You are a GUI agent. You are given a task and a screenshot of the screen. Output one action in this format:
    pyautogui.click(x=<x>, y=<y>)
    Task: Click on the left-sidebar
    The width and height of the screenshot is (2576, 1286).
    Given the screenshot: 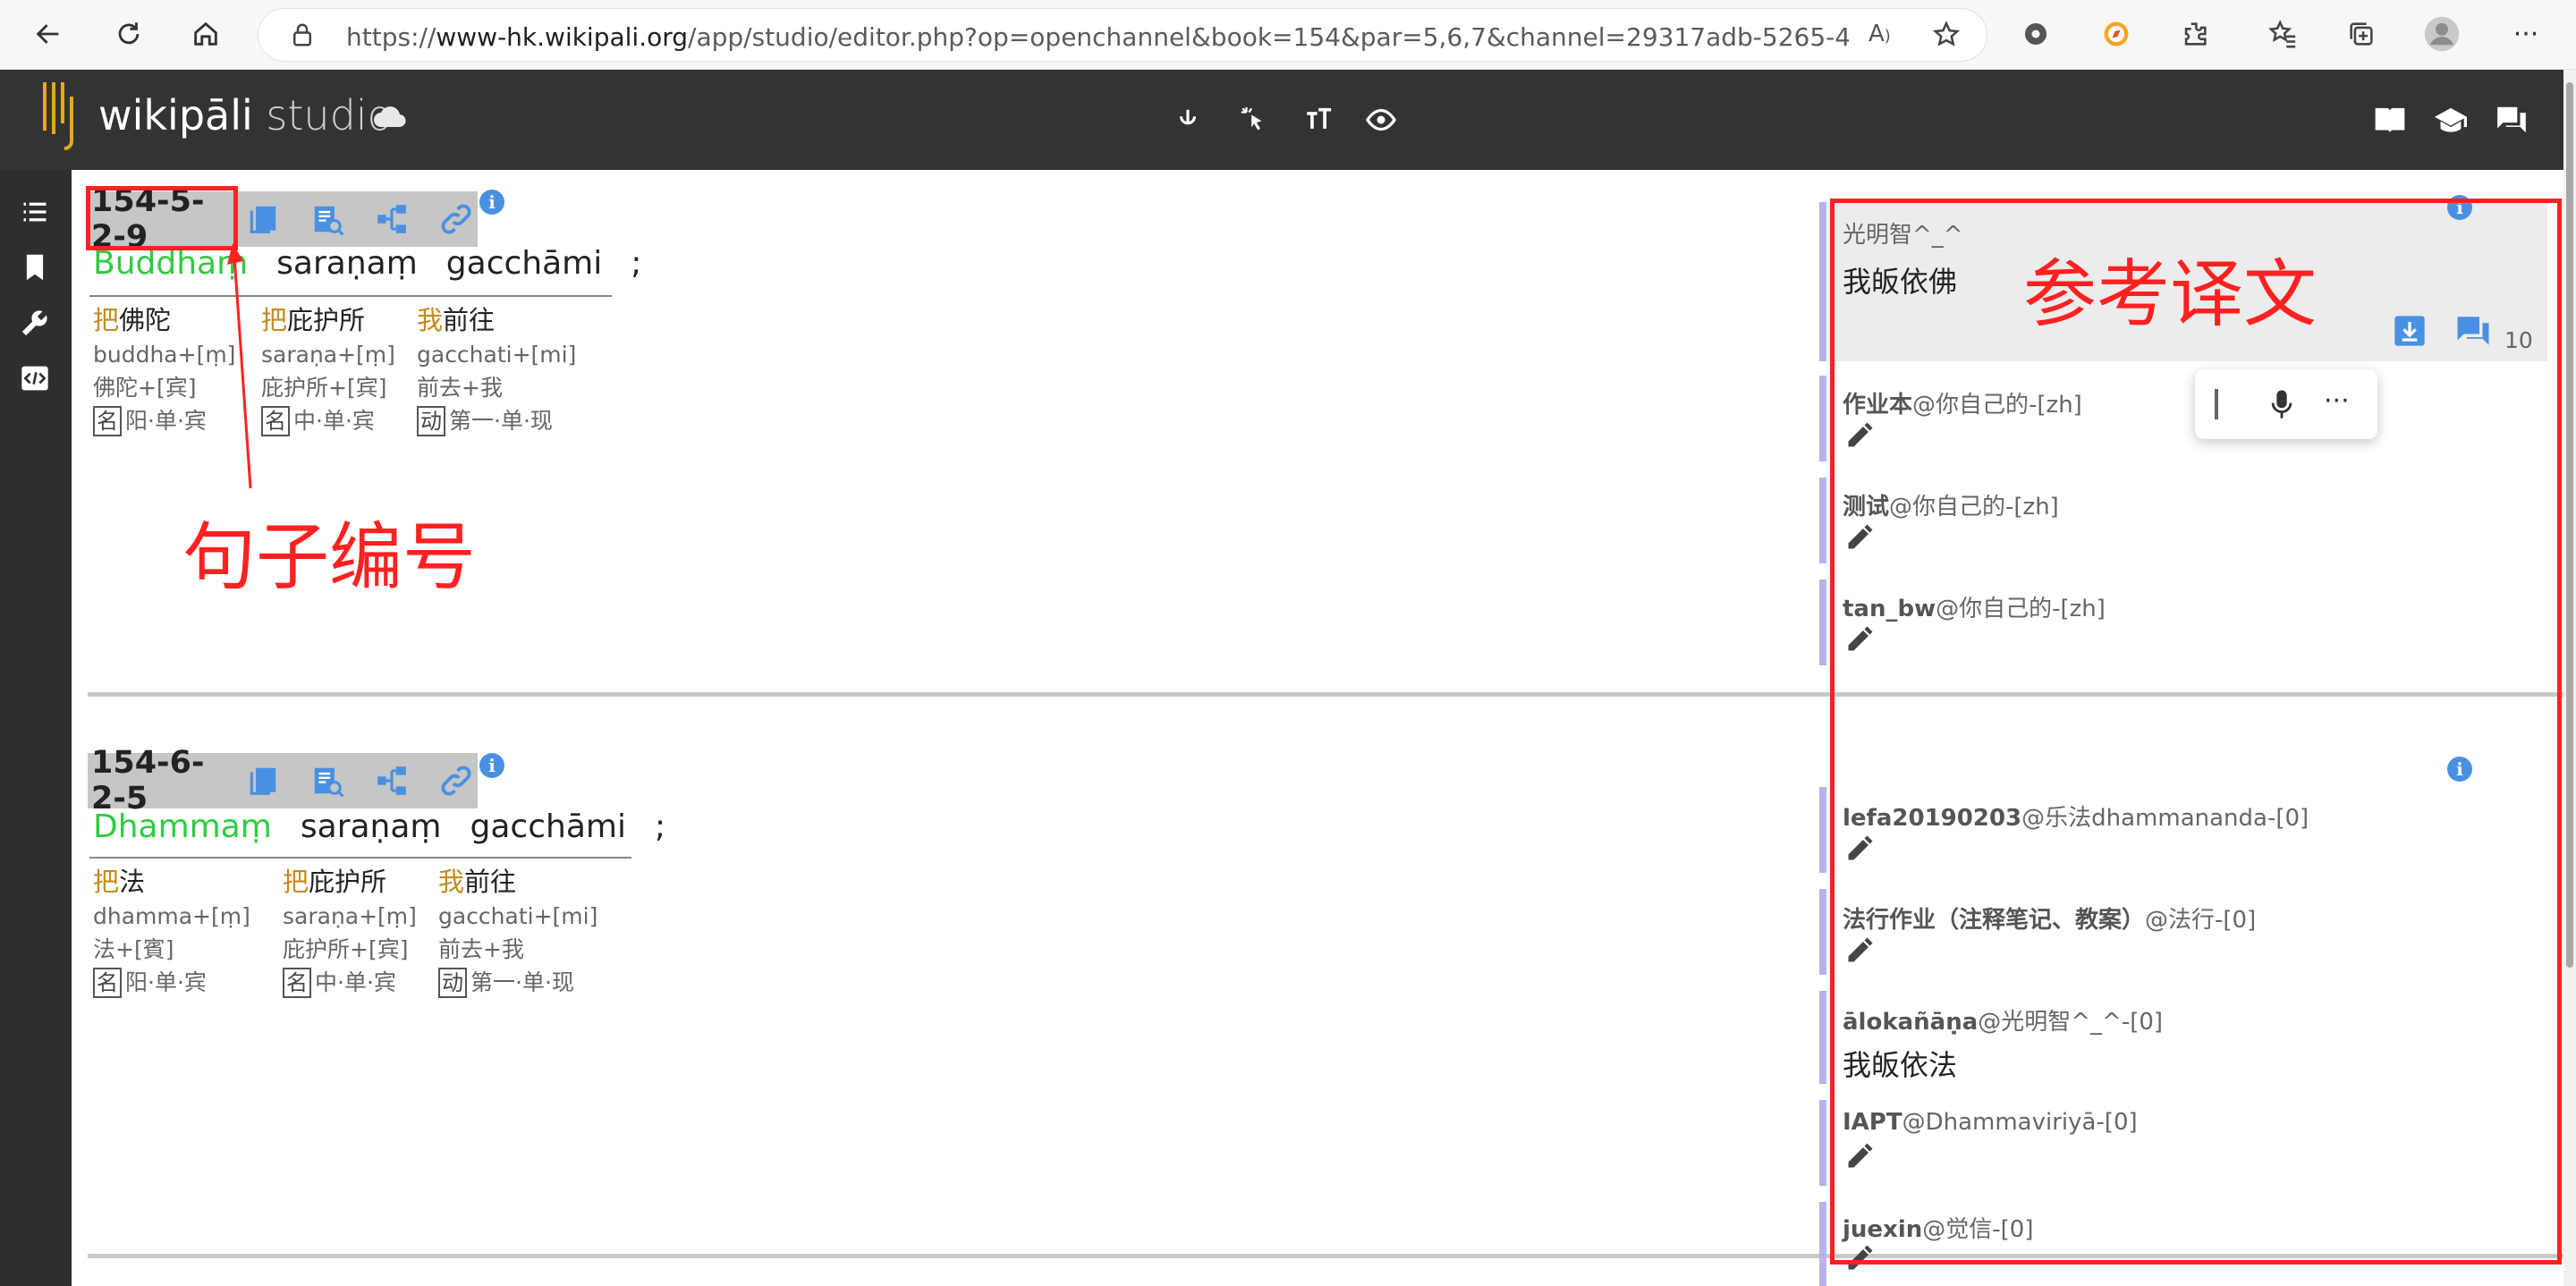 What is the action you would take?
    pyautogui.click(x=36, y=728)
    